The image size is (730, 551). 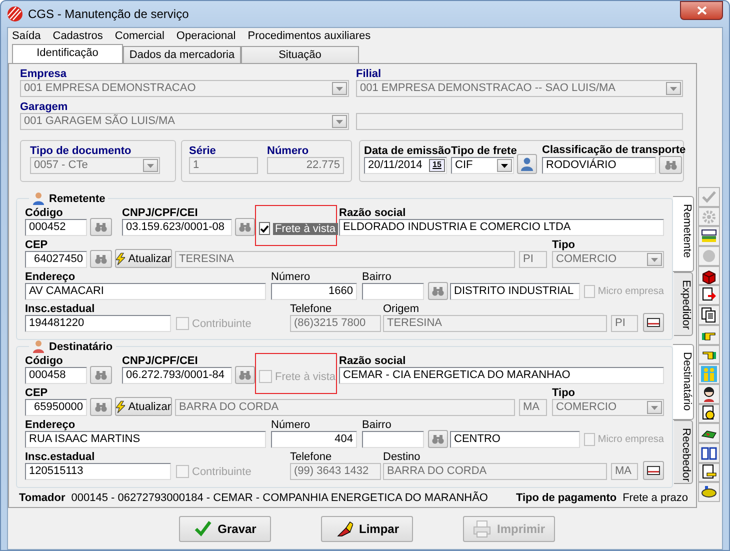 I want to click on number-field: 404, so click(x=314, y=439).